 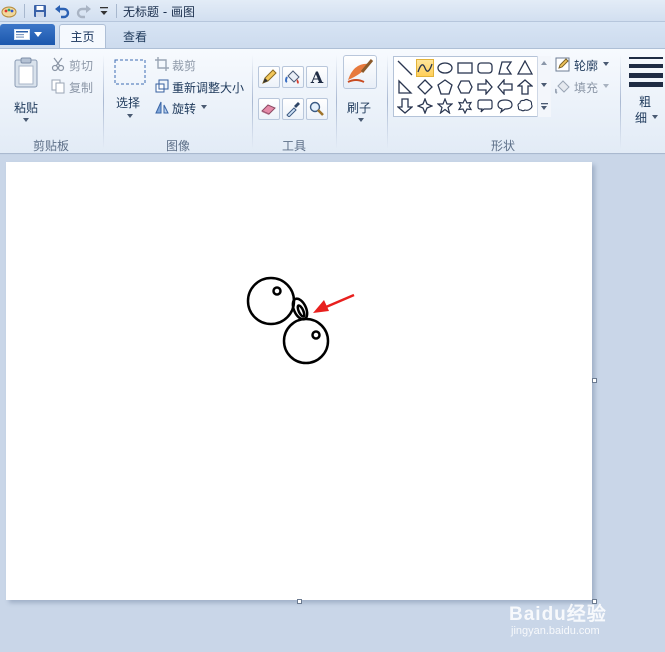 What do you see at coordinates (361, 90) in the screenshot?
I see `brushes-button: 刷子` at bounding box center [361, 90].